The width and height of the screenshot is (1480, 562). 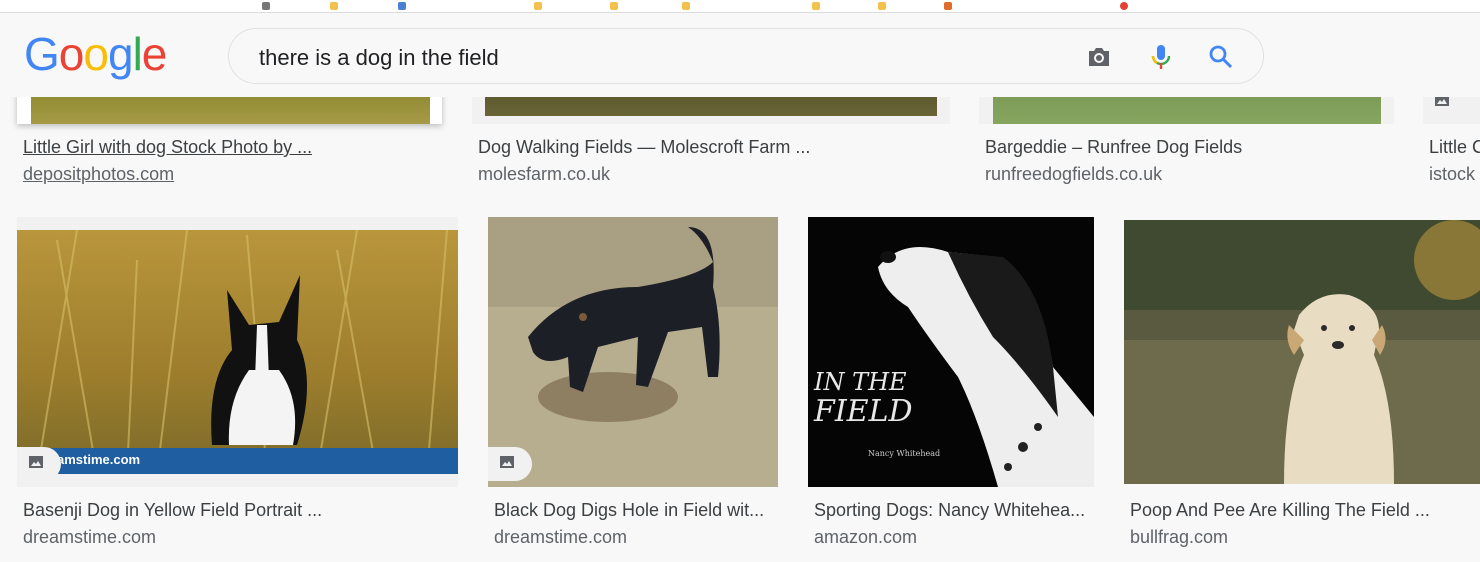 I want to click on result-image: IN THE FIELD Nancy Whitehead, so click(x=951, y=352).